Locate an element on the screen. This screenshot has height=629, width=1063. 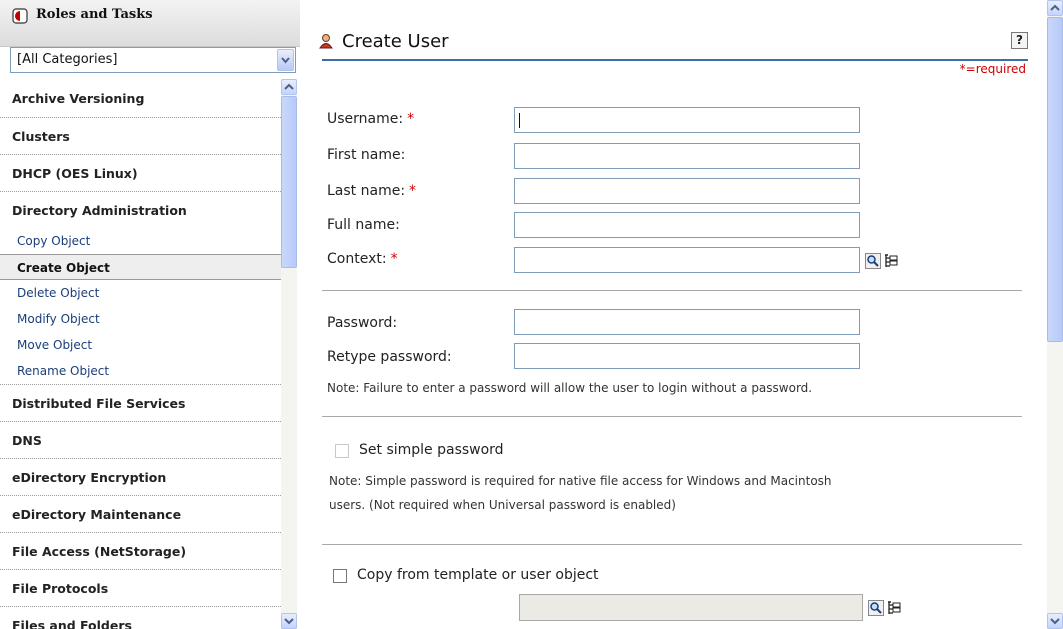
nav-task-copy-object: Copy Object is located at coordinates (141, 241).